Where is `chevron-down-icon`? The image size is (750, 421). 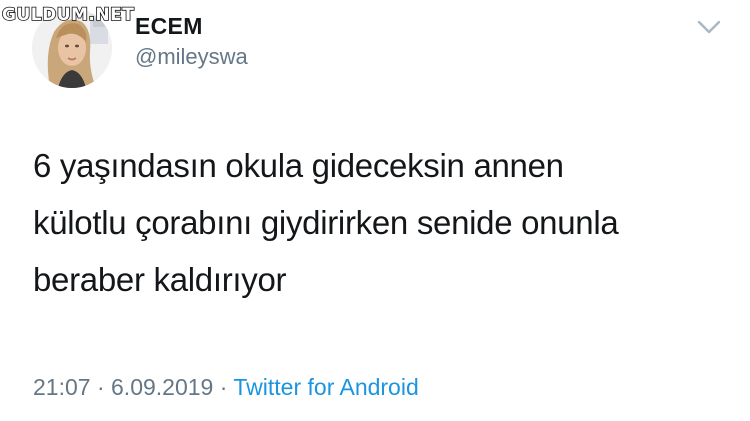
chevron-down-icon is located at coordinates (709, 27).